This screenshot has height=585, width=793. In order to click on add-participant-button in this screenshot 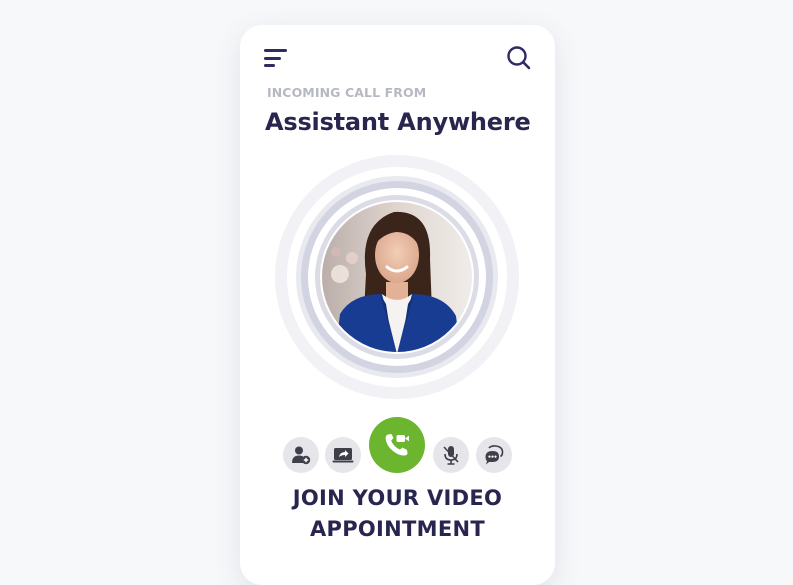, I will do `click(301, 455)`.